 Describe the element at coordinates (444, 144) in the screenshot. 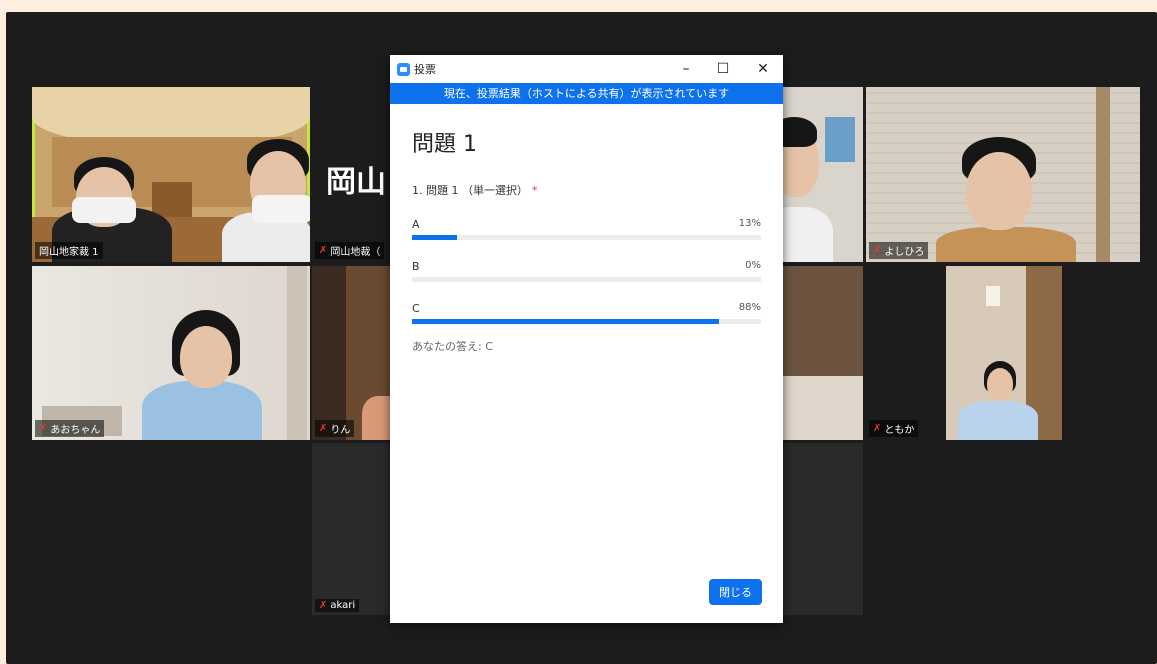

I see `question-title: 問題 1` at that location.